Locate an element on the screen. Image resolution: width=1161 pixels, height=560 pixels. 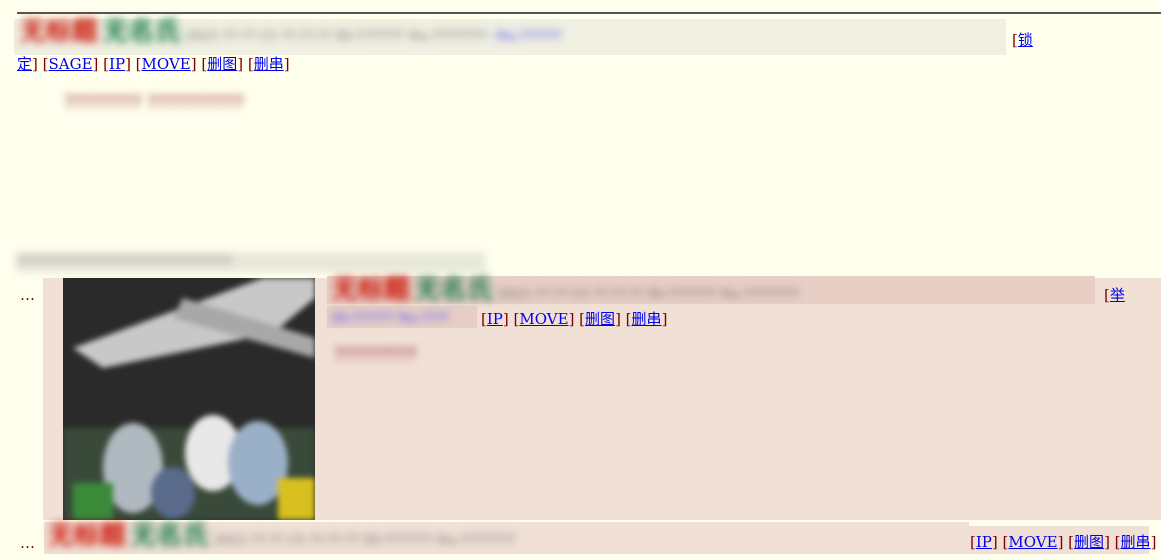
reply-delete-image-link: 删图 is located at coordinates (600, 319).